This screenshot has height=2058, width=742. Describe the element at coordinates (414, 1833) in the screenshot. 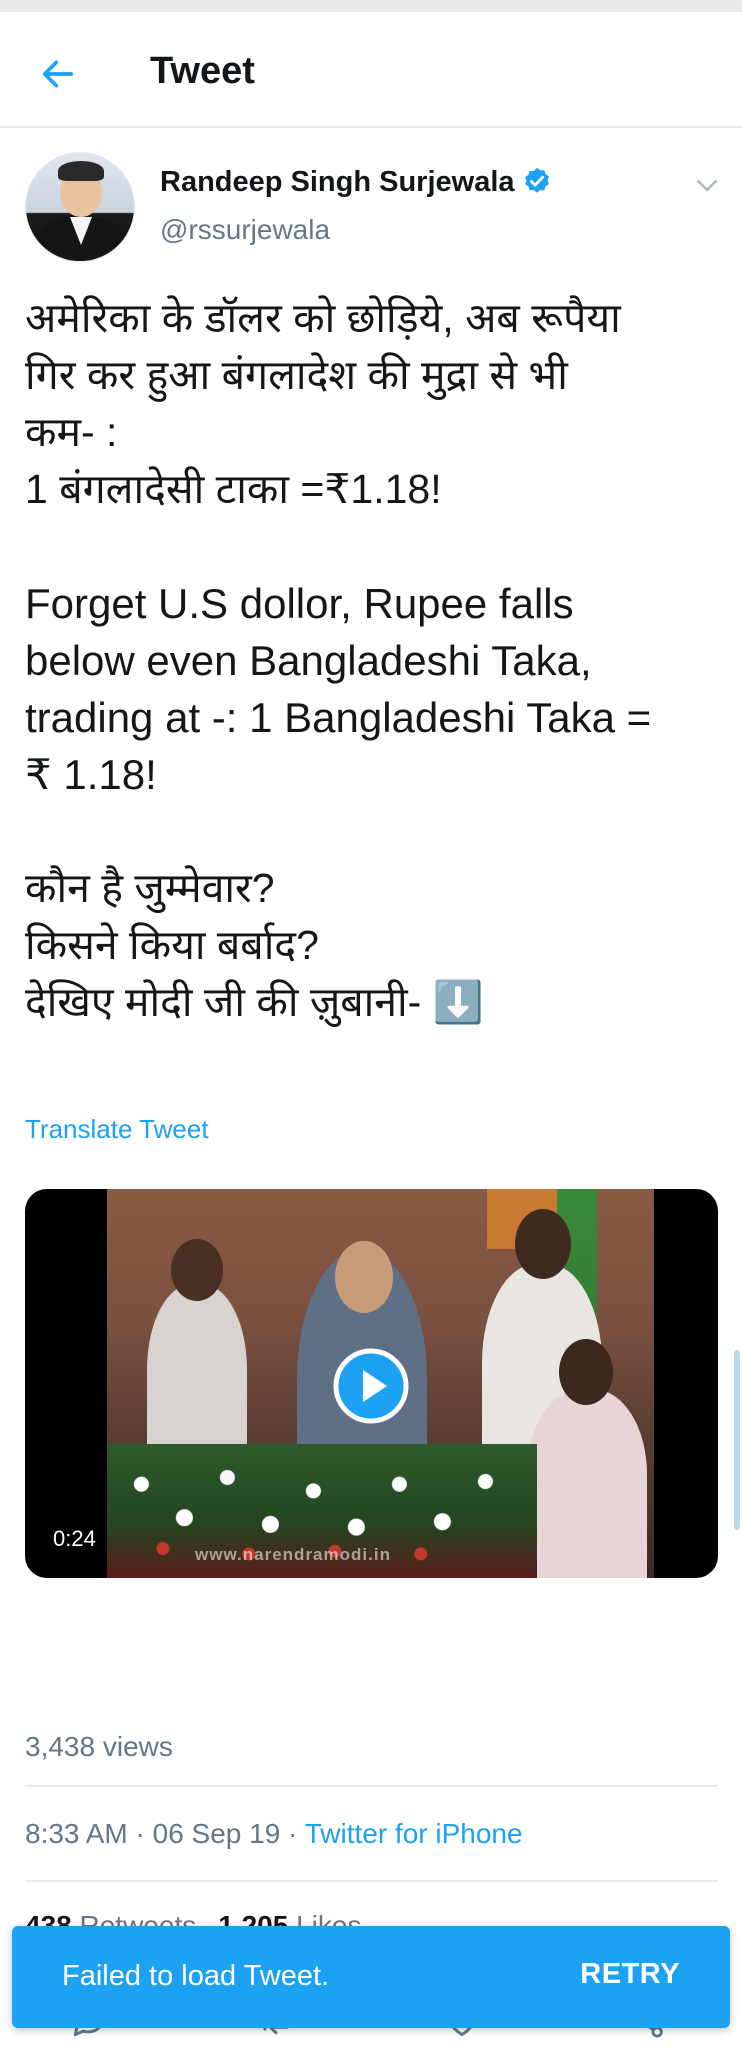

I see `tweet-source-link: Twitter for iPhone` at that location.